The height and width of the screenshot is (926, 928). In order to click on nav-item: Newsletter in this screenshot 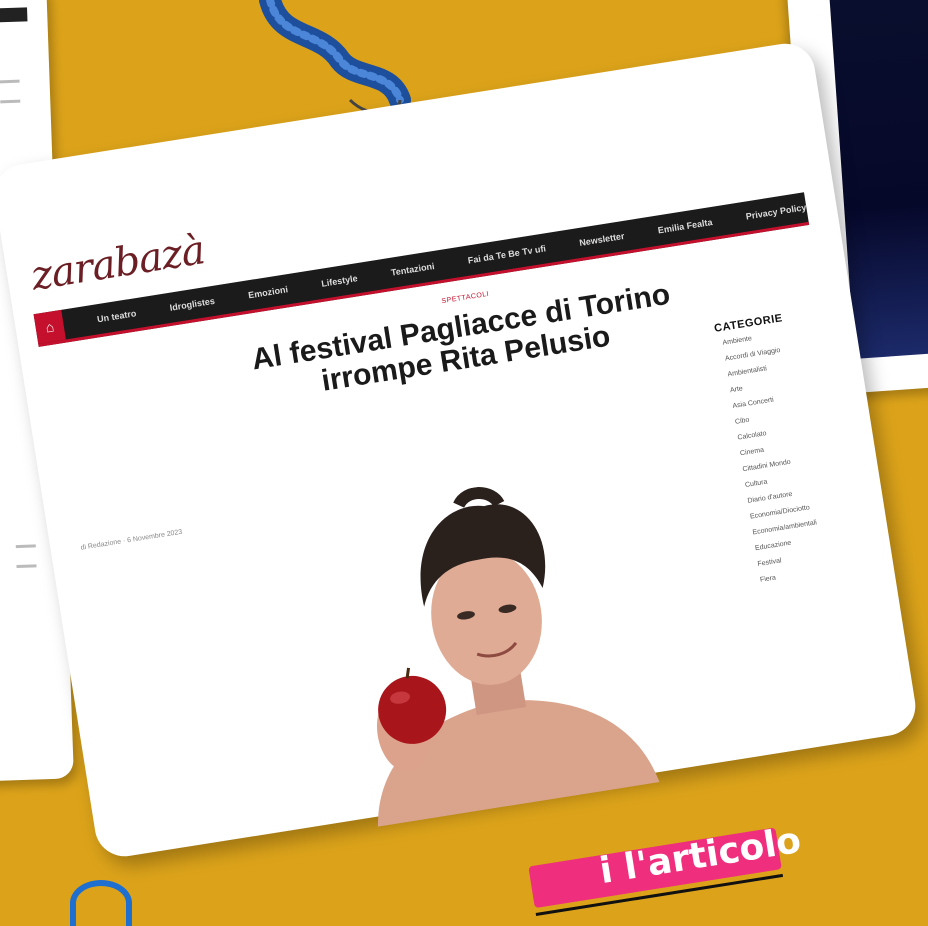, I will do `click(602, 239)`.